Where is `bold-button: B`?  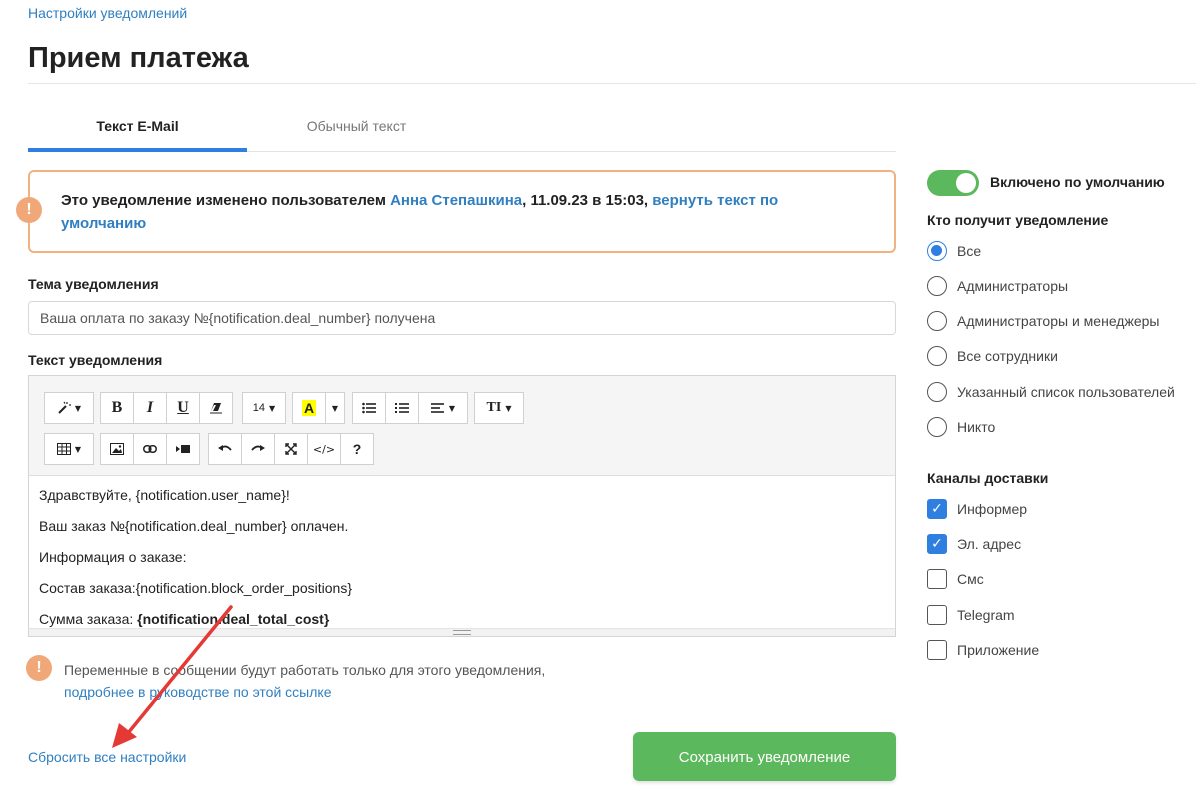
bold-button: B is located at coordinates (117, 408).